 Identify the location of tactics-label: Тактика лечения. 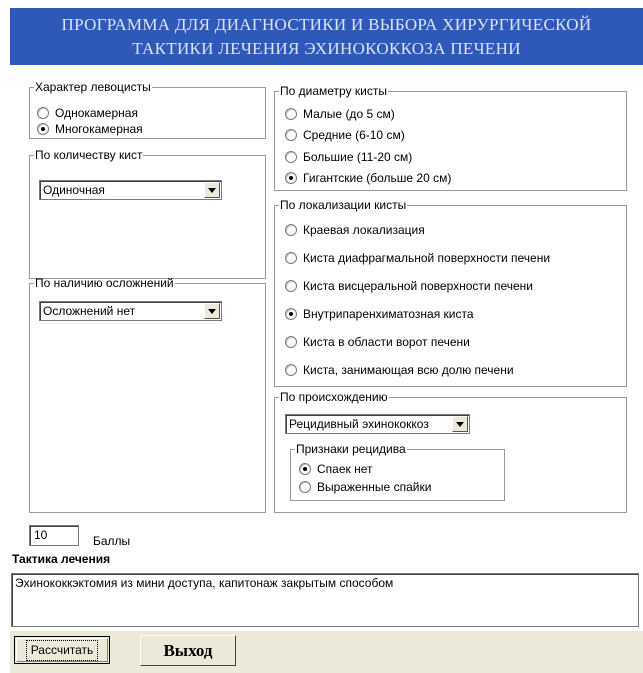
(61, 559).